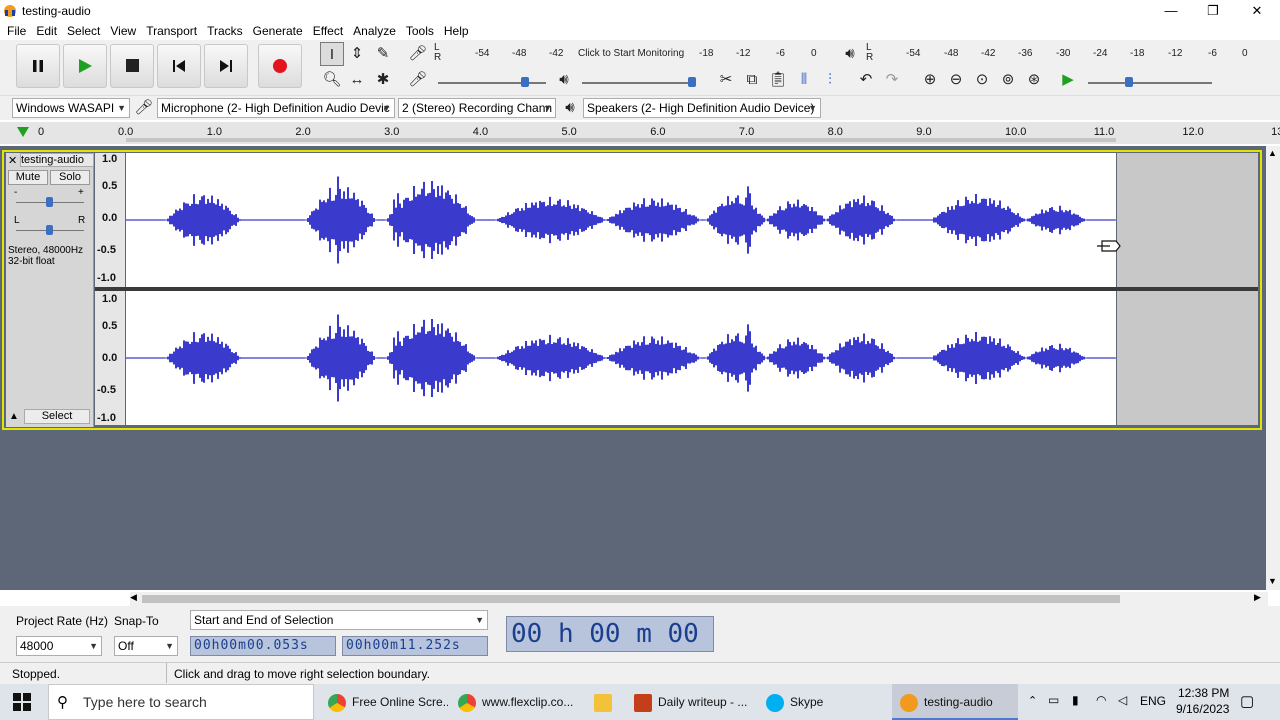 The height and width of the screenshot is (720, 1280). I want to click on close-window-button: ✕, so click(1257, 11).